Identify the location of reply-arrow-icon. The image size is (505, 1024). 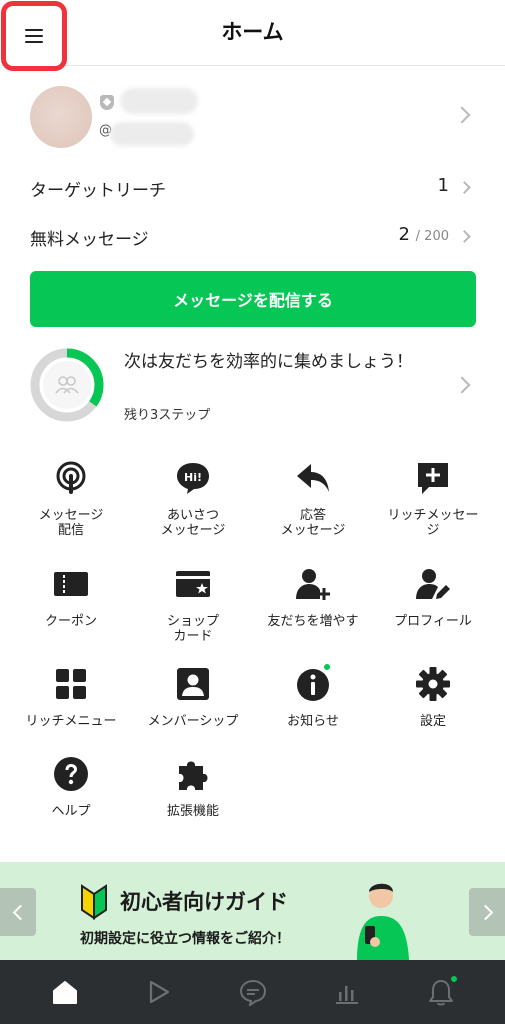
(313, 478).